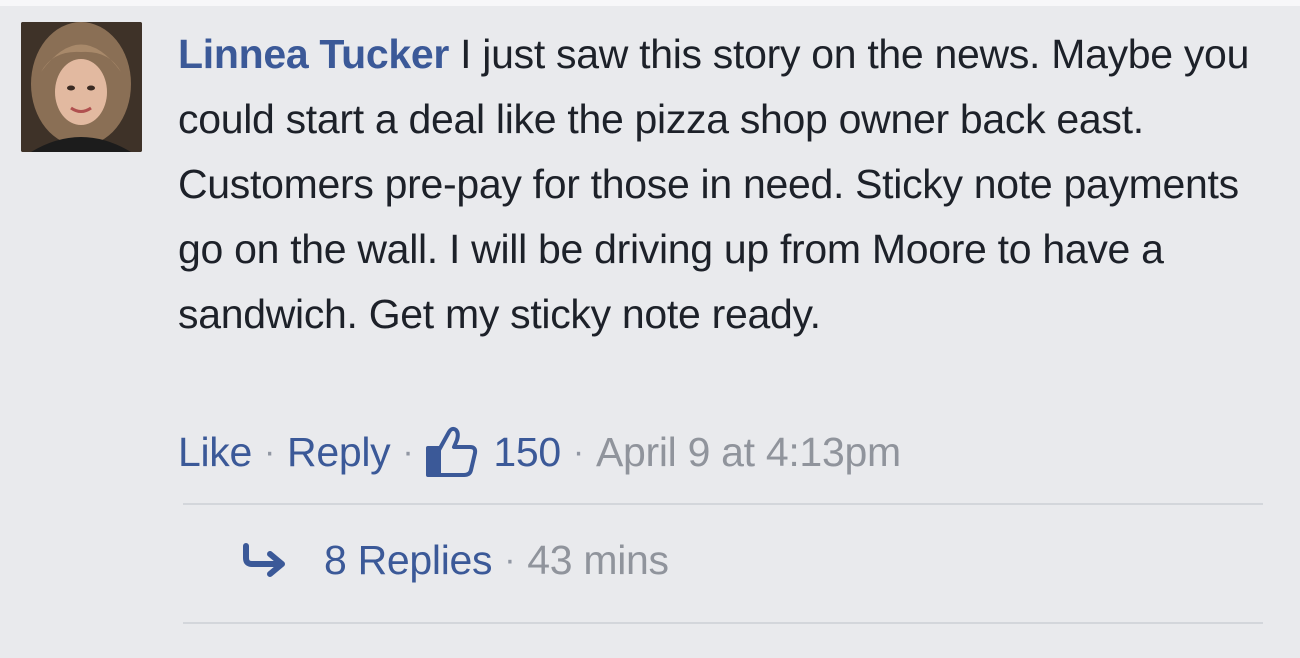 The image size is (1300, 658). What do you see at coordinates (339, 452) in the screenshot?
I see `reply-link: Reply` at bounding box center [339, 452].